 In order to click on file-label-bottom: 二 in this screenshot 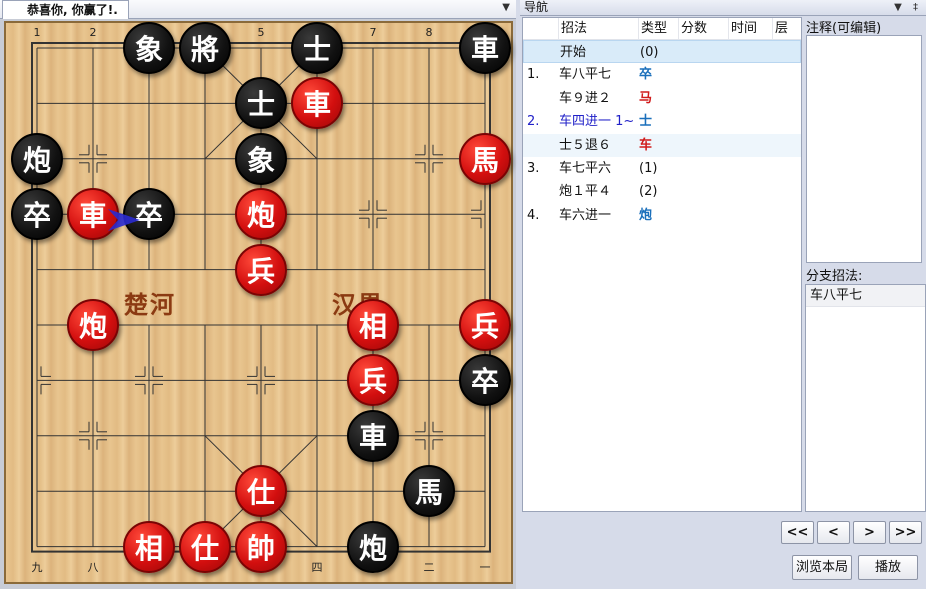, I will do `click(429, 567)`.